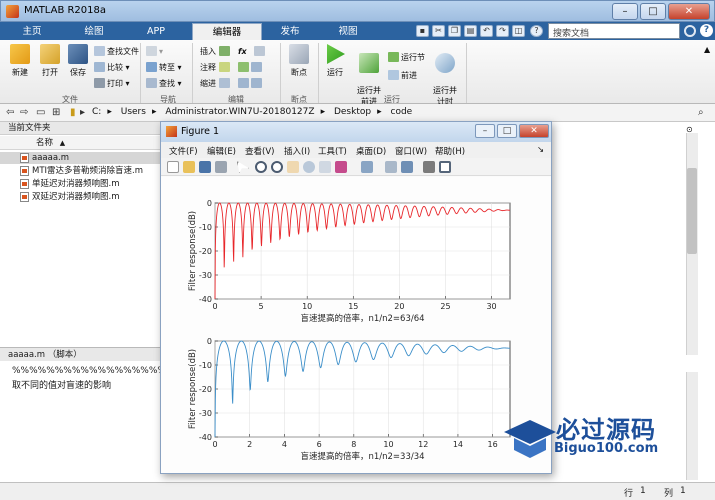 The width and height of the screenshot is (715, 500). What do you see at coordinates (259, 151) in the screenshot?
I see `menu-view: 查看(V)` at bounding box center [259, 151].